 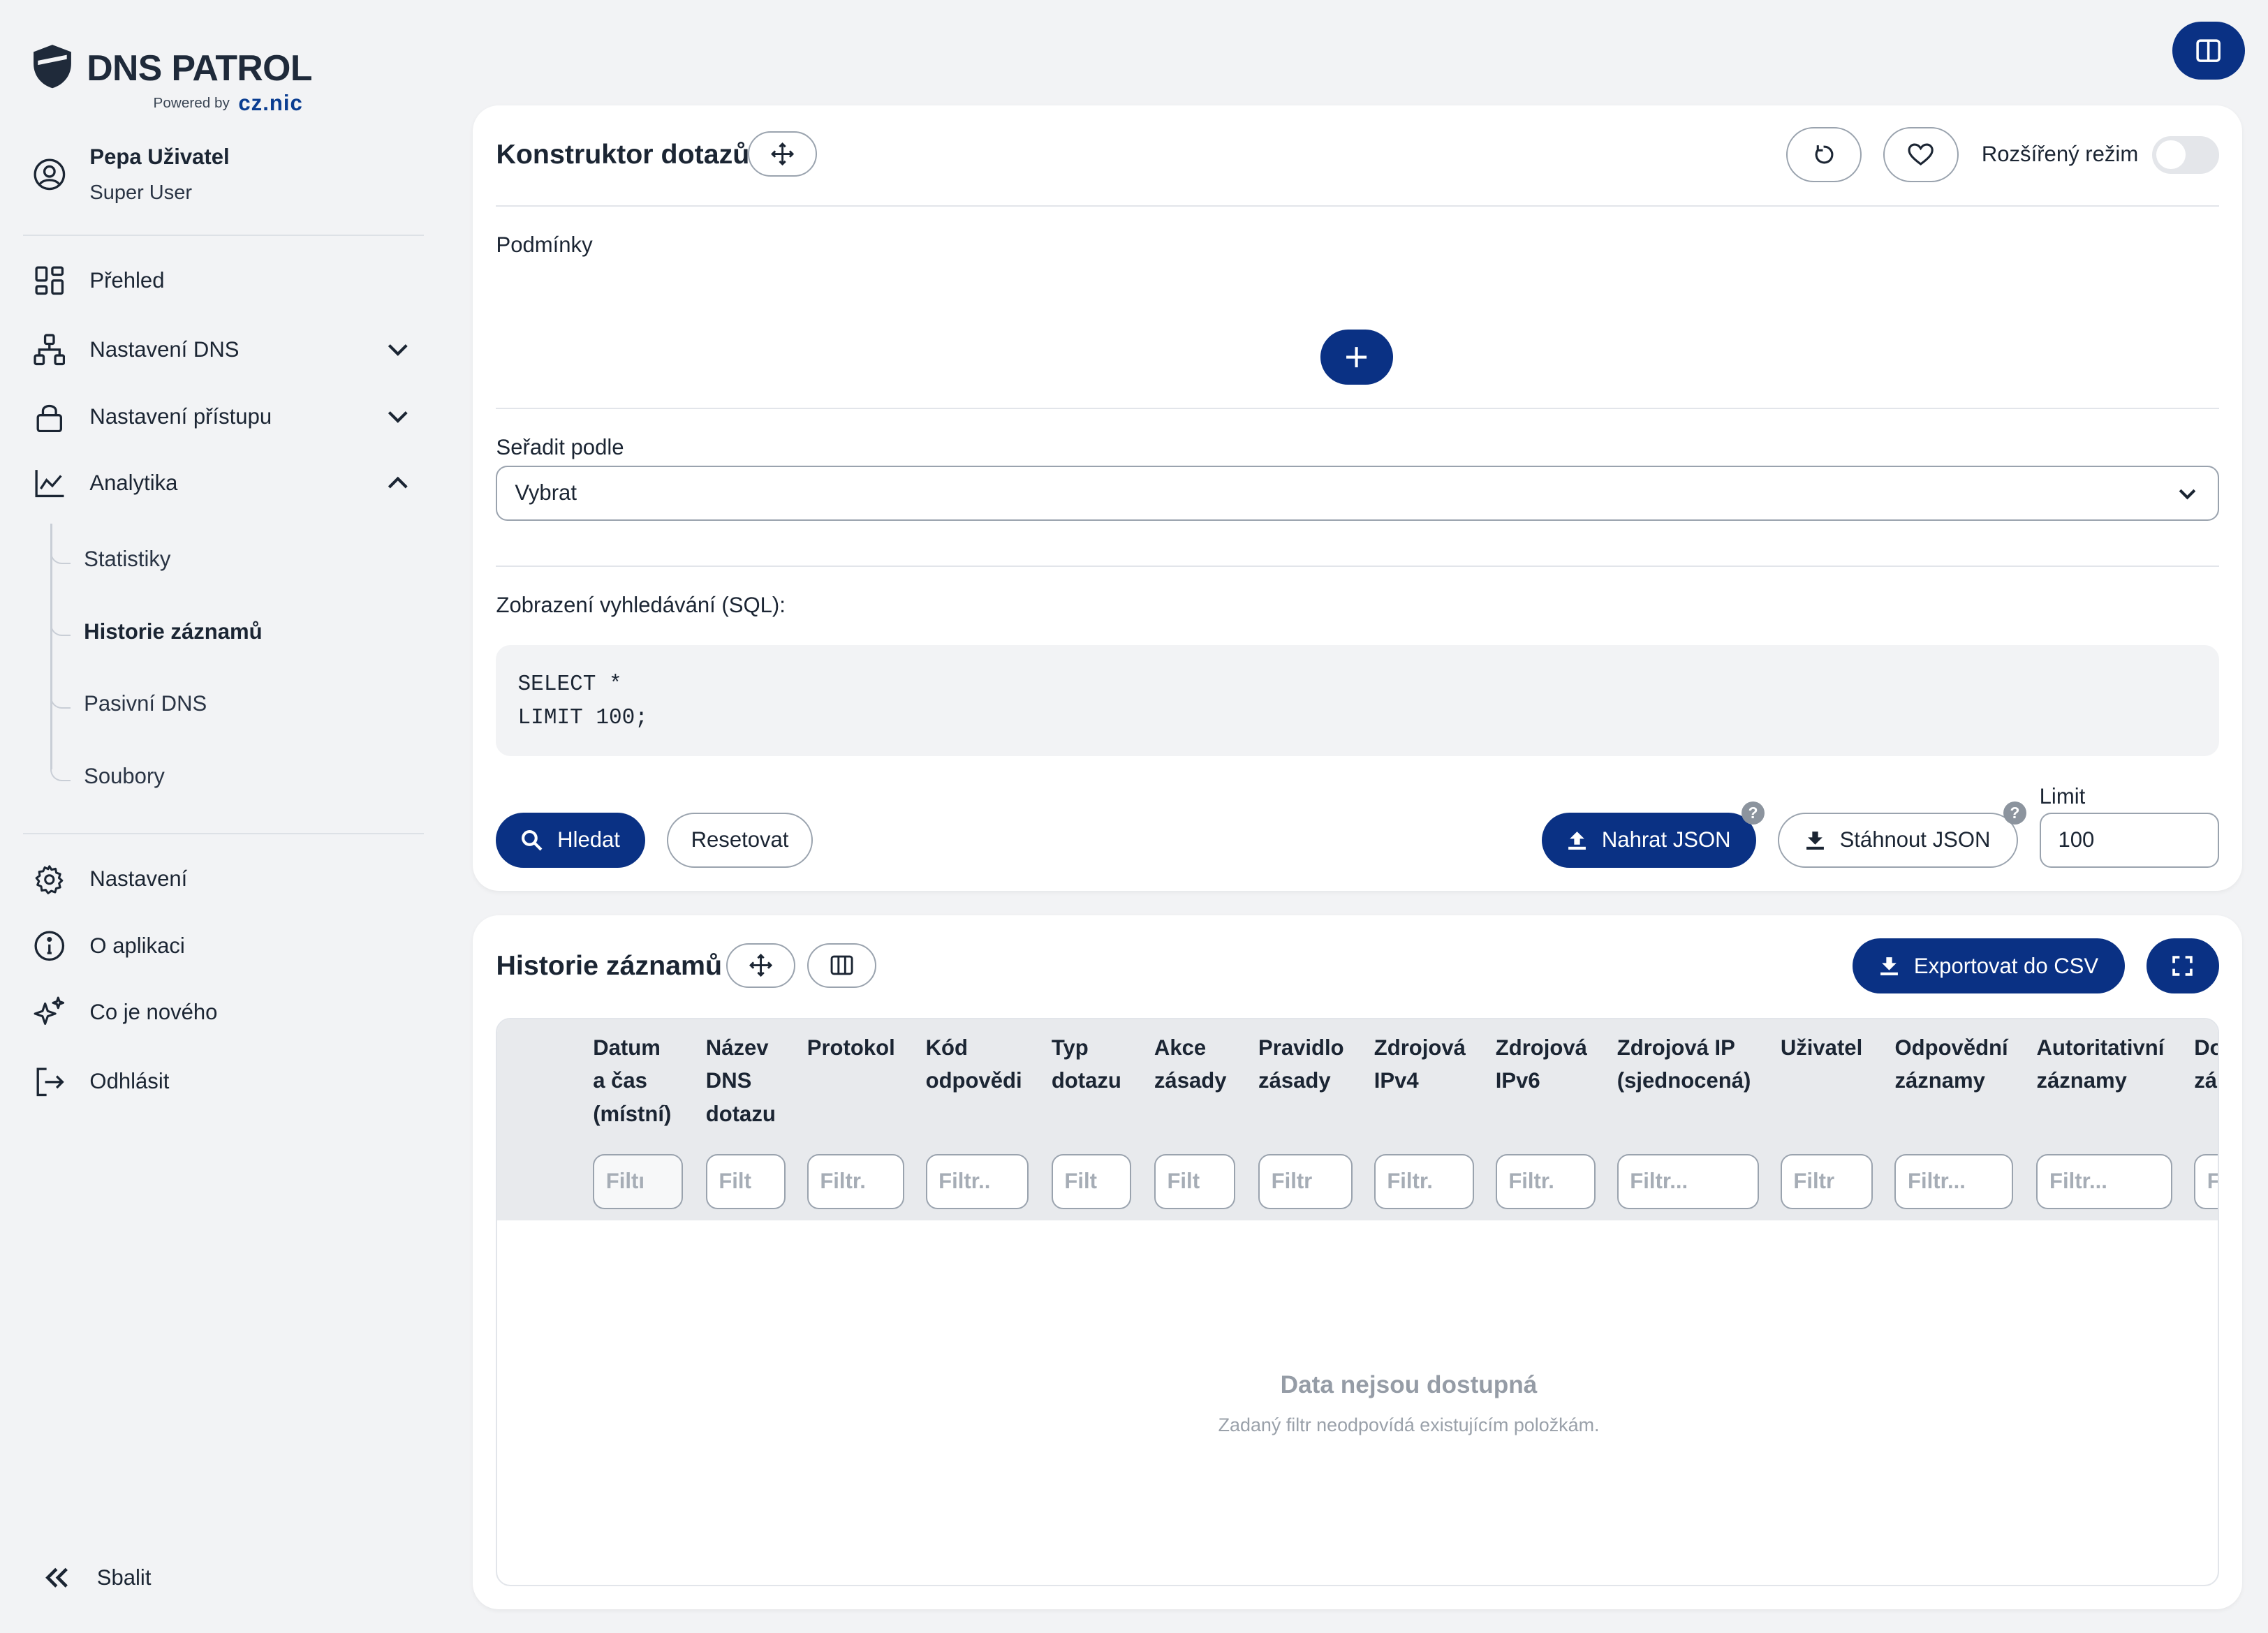 I want to click on filter-input-query-name: Filt, so click(x=745, y=1181).